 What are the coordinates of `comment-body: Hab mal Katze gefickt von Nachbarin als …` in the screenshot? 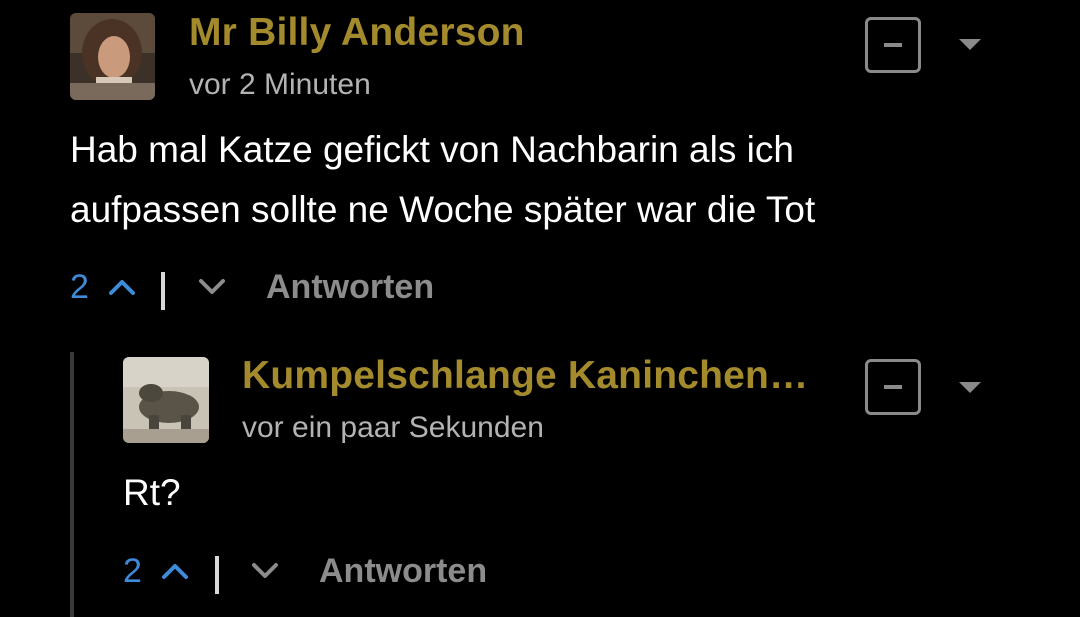 It's located at (442, 180).